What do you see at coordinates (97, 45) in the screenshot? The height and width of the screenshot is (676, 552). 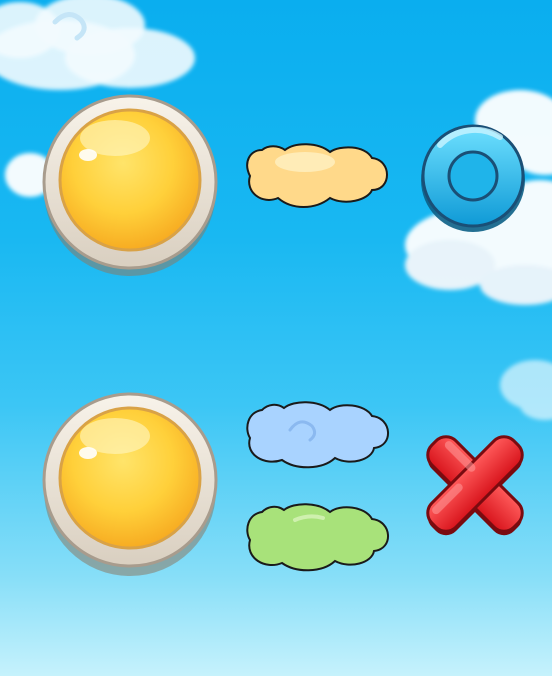 I see `background-cloud-top-left` at bounding box center [97, 45].